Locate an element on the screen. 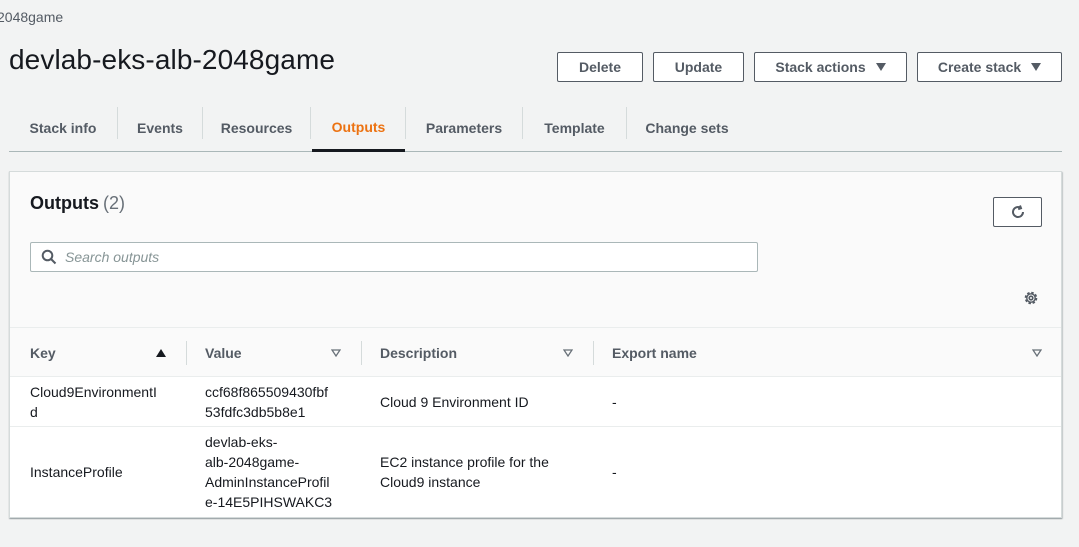 This screenshot has width=1079, height=547. description-cell: Cloud 9 Environment ID is located at coordinates (480, 401).